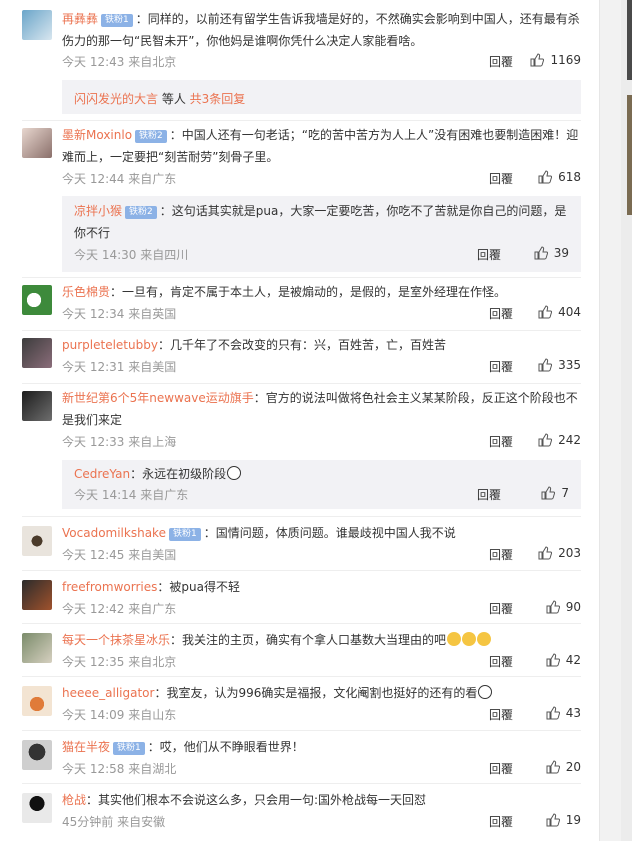 The image size is (632, 841). I want to click on username-link: purpleteletubby, so click(110, 345).